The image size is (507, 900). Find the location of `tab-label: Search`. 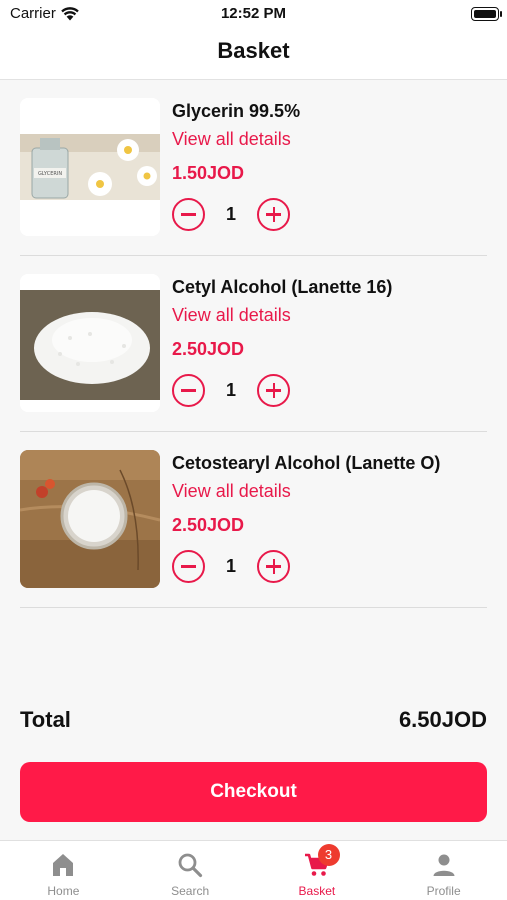

tab-label: Search is located at coordinates (190, 891).